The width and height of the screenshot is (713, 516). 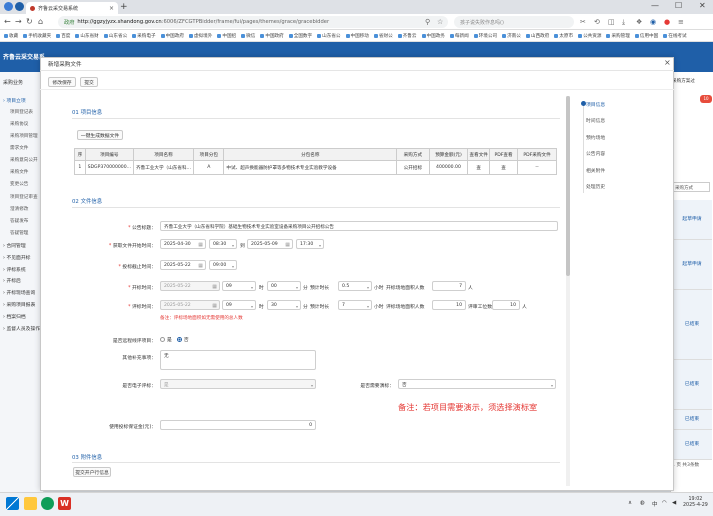 What do you see at coordinates (190, 286) in the screenshot?
I see `open-date-input: 2025-05-22 ▦` at bounding box center [190, 286].